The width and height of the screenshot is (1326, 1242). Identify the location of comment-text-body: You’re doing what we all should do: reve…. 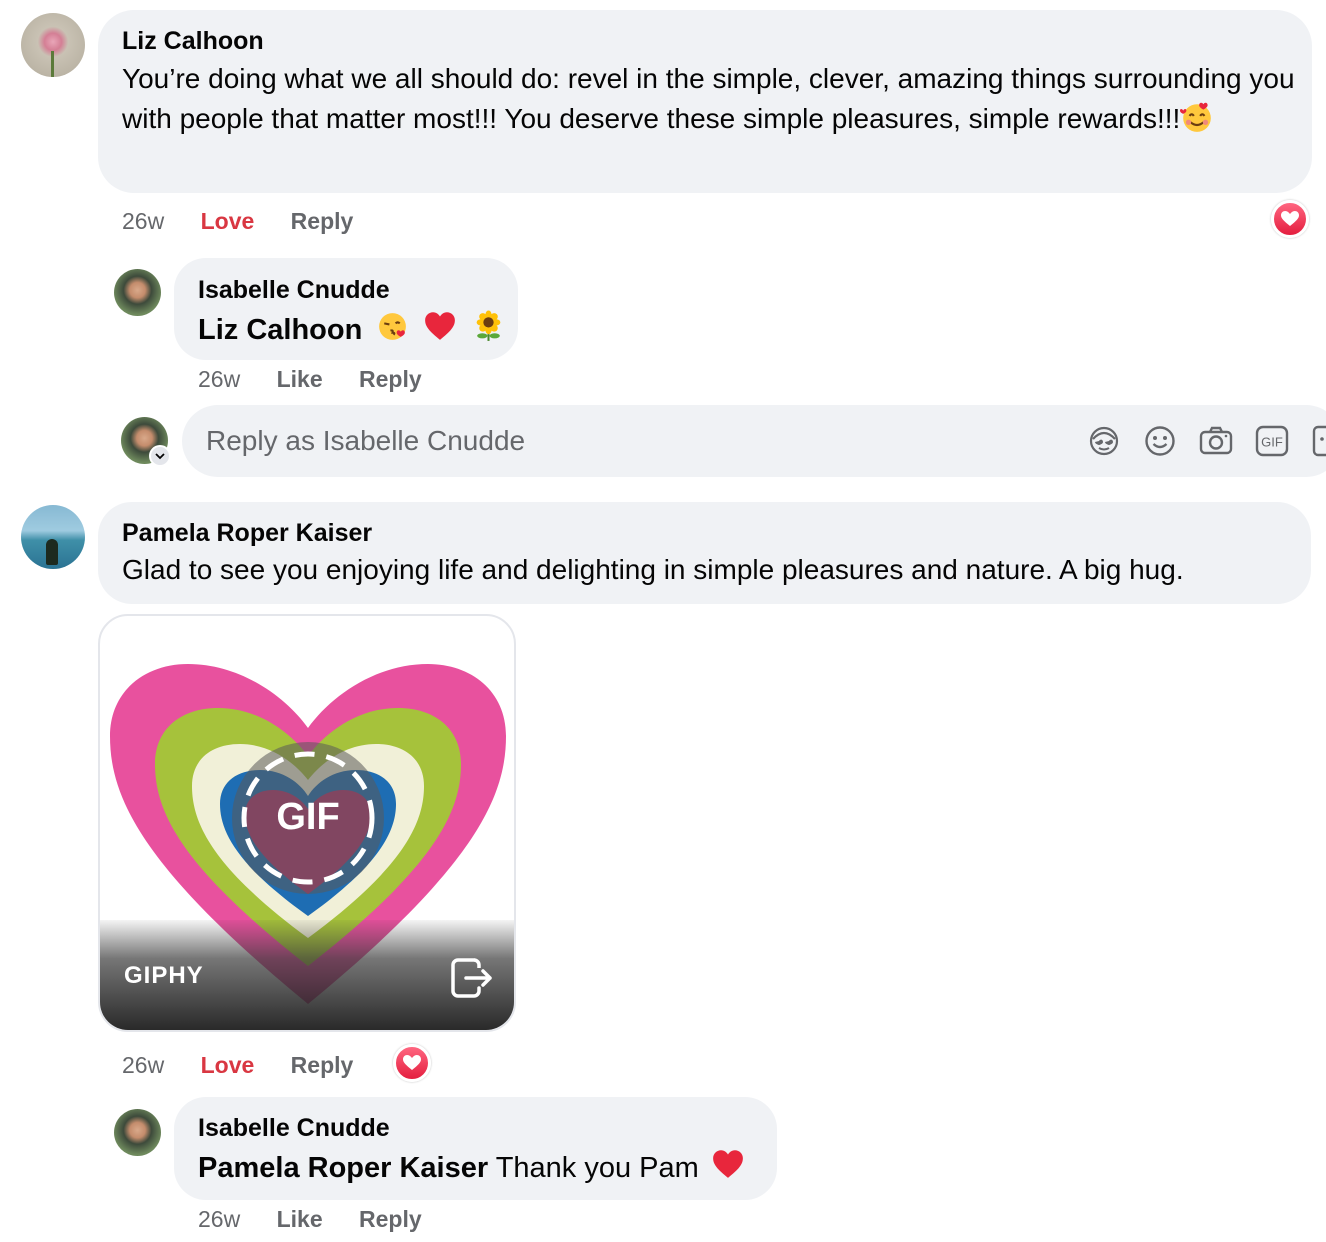
(708, 98).